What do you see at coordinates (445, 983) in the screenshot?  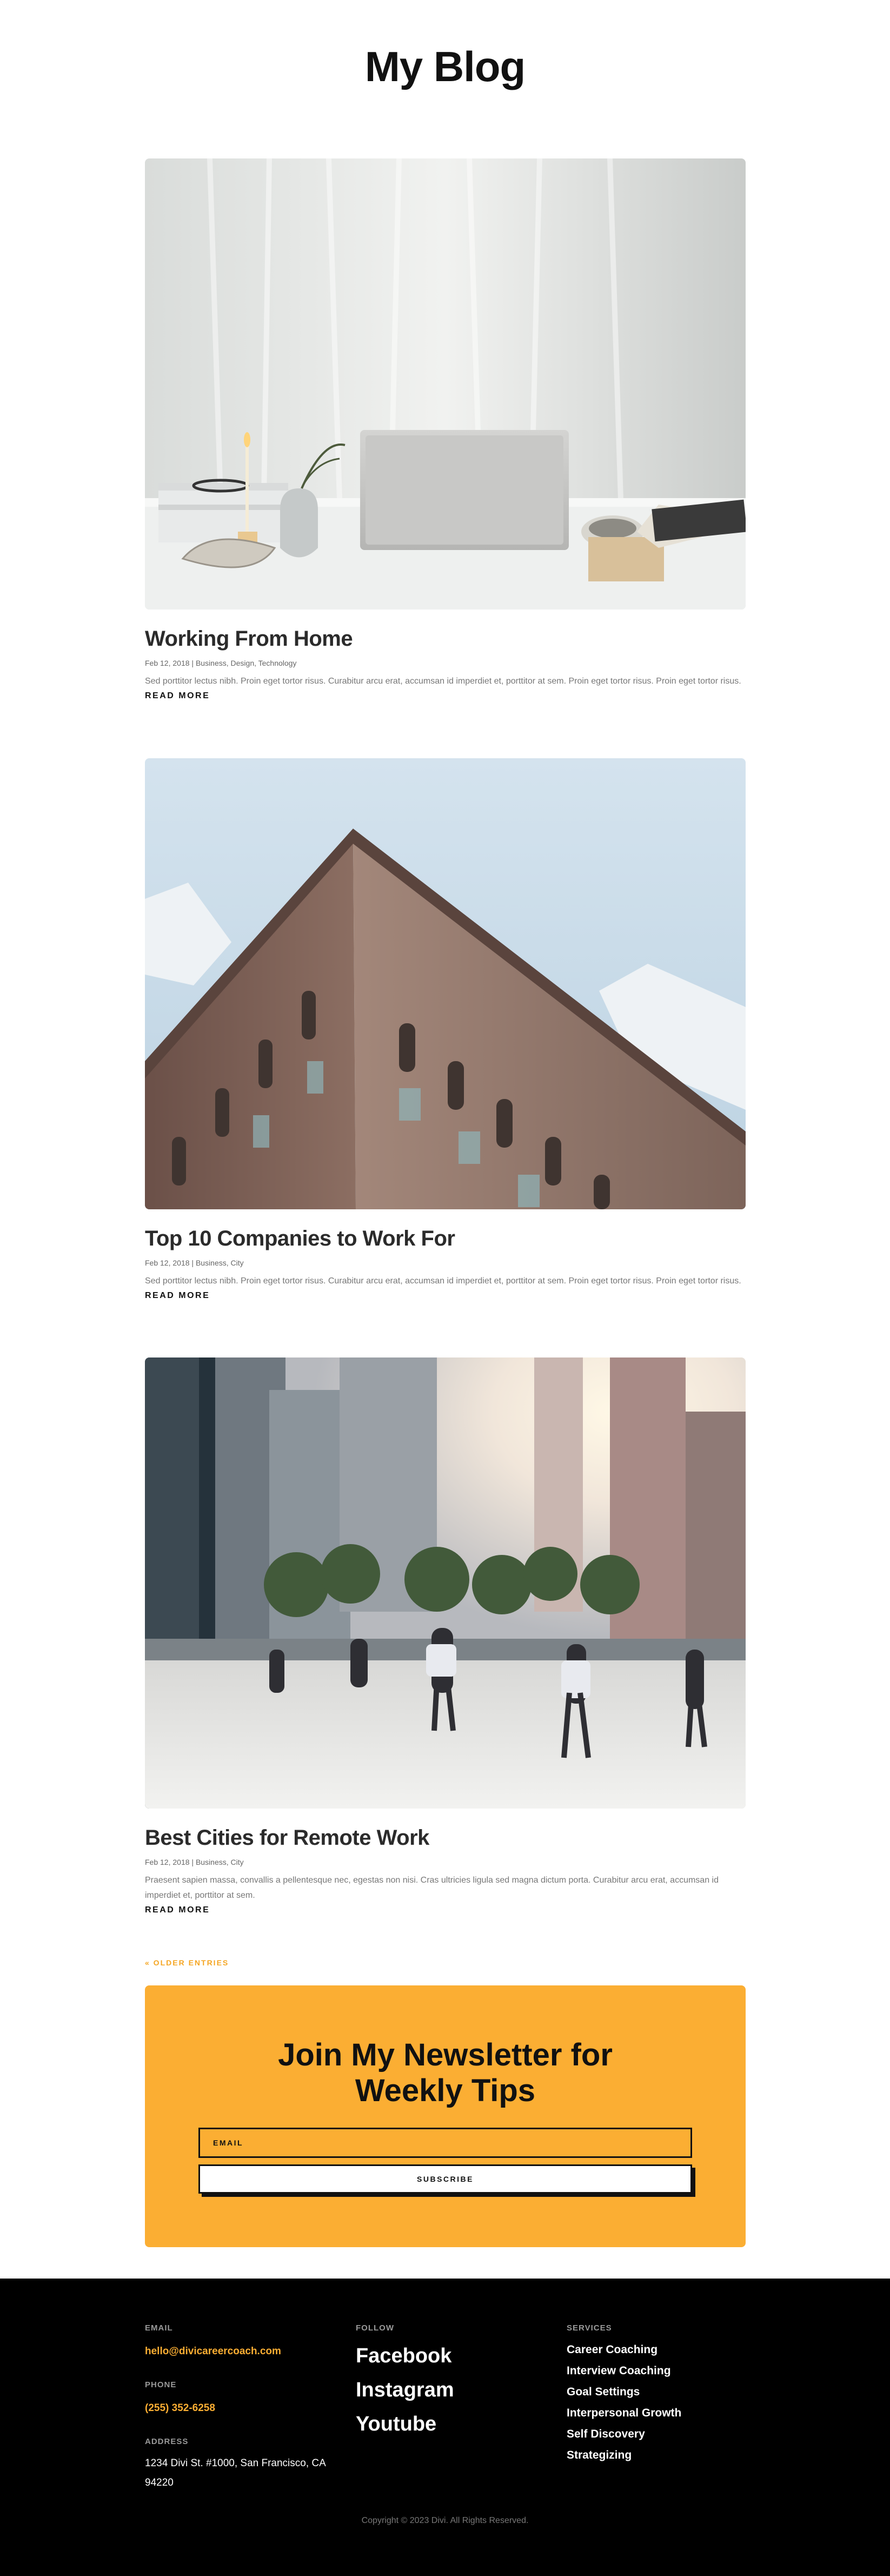 I see `post-image-building` at bounding box center [445, 983].